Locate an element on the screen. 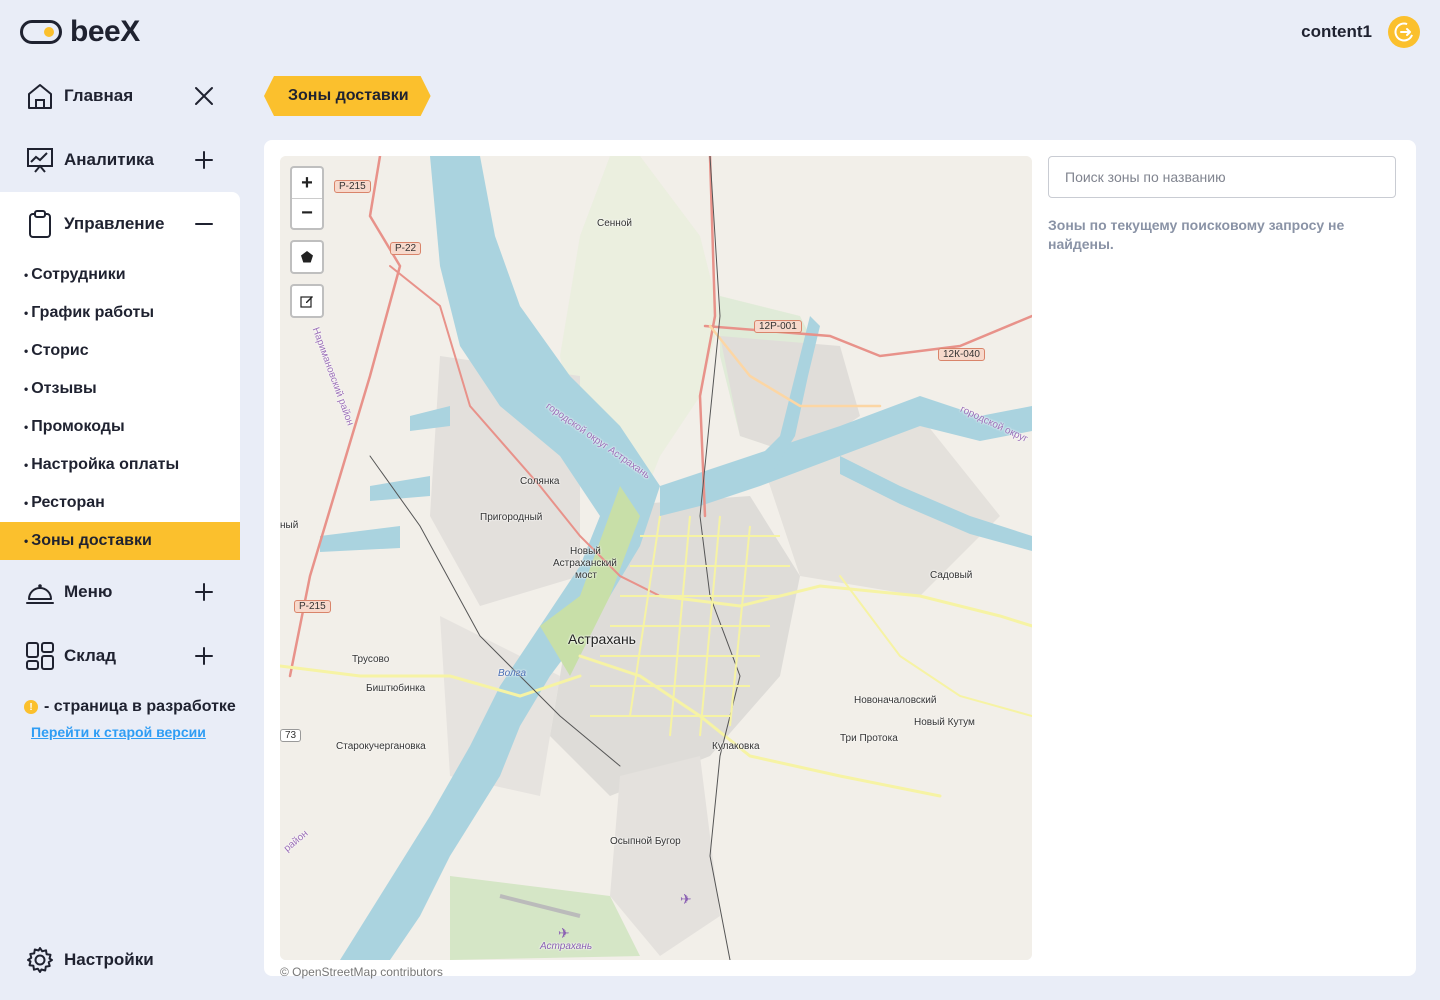 The height and width of the screenshot is (1000, 1440). map-label-tri-protoka: Три Протока is located at coordinates (869, 738).